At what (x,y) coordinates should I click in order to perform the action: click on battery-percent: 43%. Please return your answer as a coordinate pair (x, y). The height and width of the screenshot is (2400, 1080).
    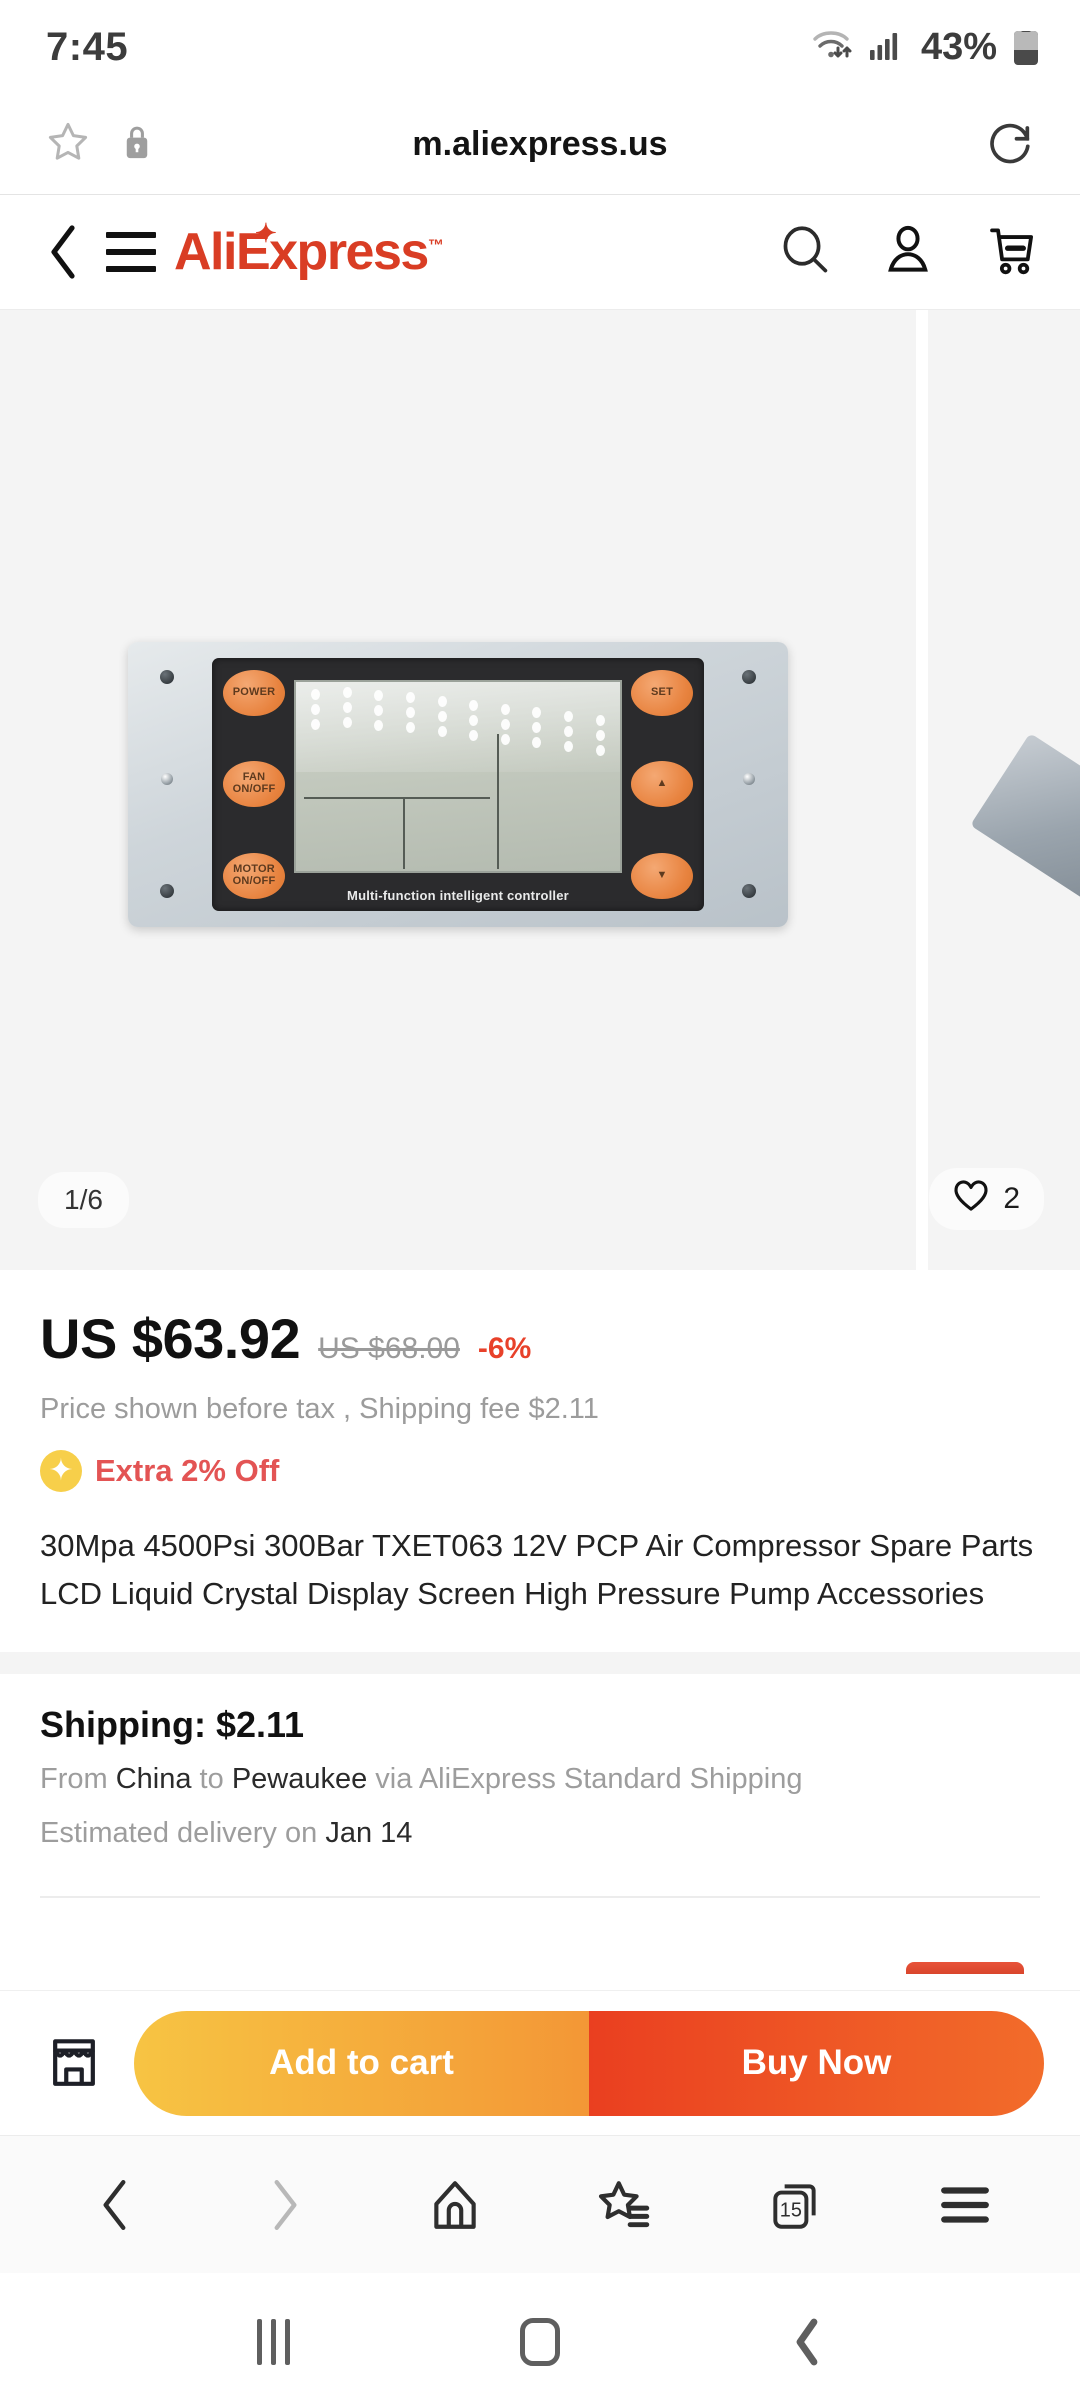
    Looking at the image, I should click on (958, 47).